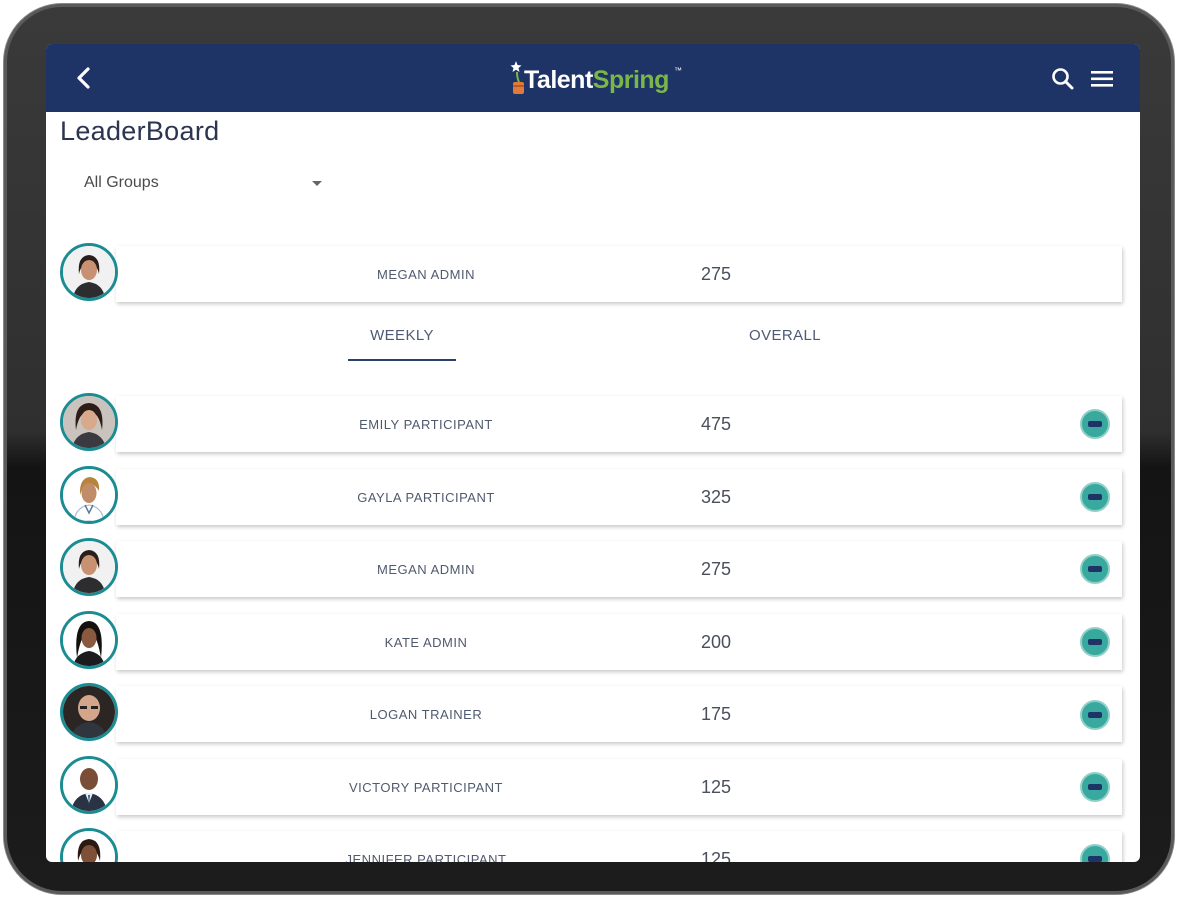  Describe the element at coordinates (716, 714) in the screenshot. I see `participant-score: 175` at that location.